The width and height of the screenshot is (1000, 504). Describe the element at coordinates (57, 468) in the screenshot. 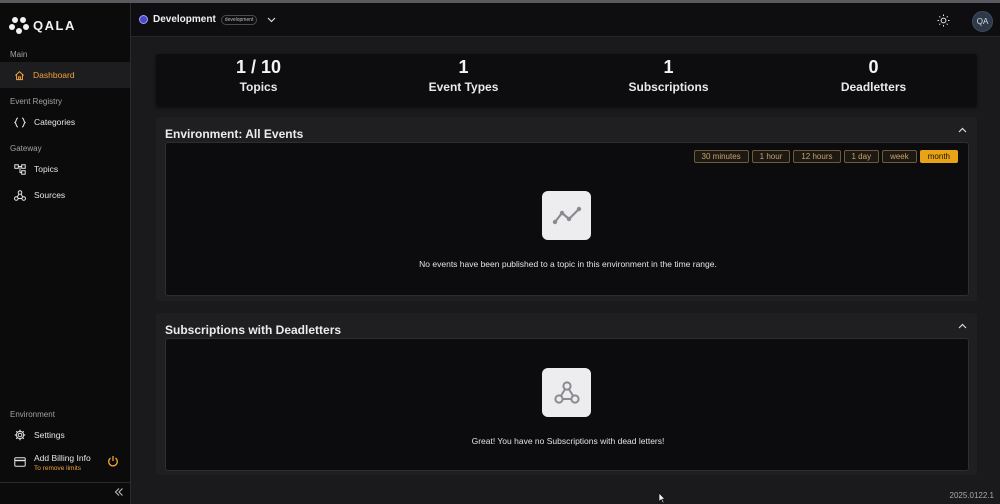

I see `billing-sublabel: To remove limits` at that location.